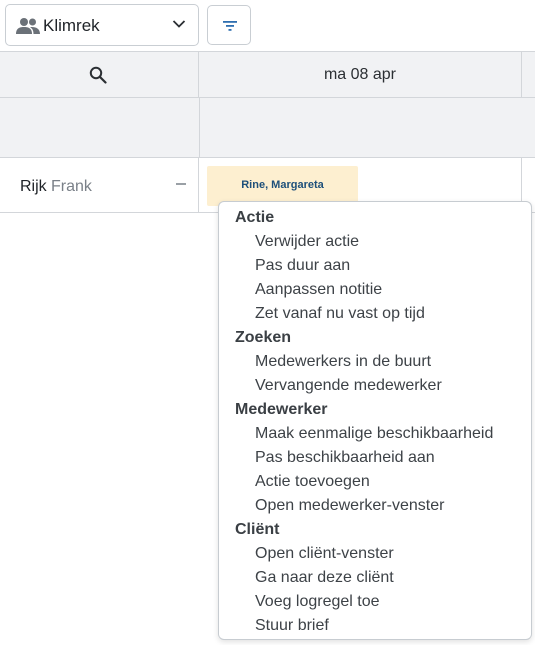  Describe the element at coordinates (292, 626) in the screenshot. I see `menu-item-stuur-brief: Stuur brief` at that location.